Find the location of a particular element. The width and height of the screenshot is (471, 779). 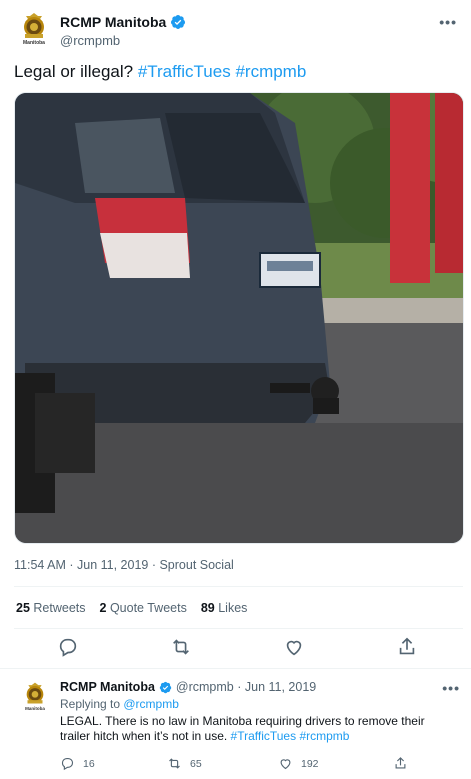

tweet-header: Manitoba RCMP Manitoba @rcmpmb ••• is located at coordinates (235, 30).